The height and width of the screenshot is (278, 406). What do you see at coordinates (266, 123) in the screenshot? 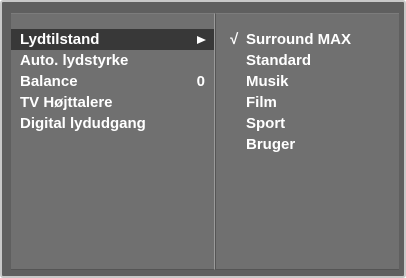
I see `option-label: Sport` at bounding box center [266, 123].